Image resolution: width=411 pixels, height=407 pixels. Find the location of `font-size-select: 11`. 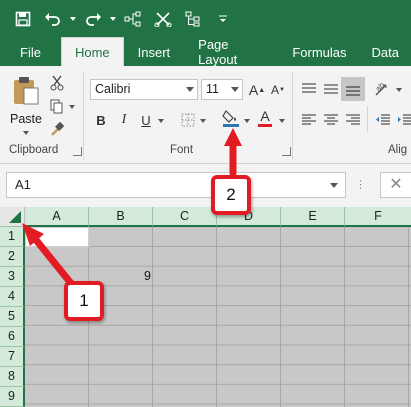

font-size-select: 11 is located at coordinates (222, 89).